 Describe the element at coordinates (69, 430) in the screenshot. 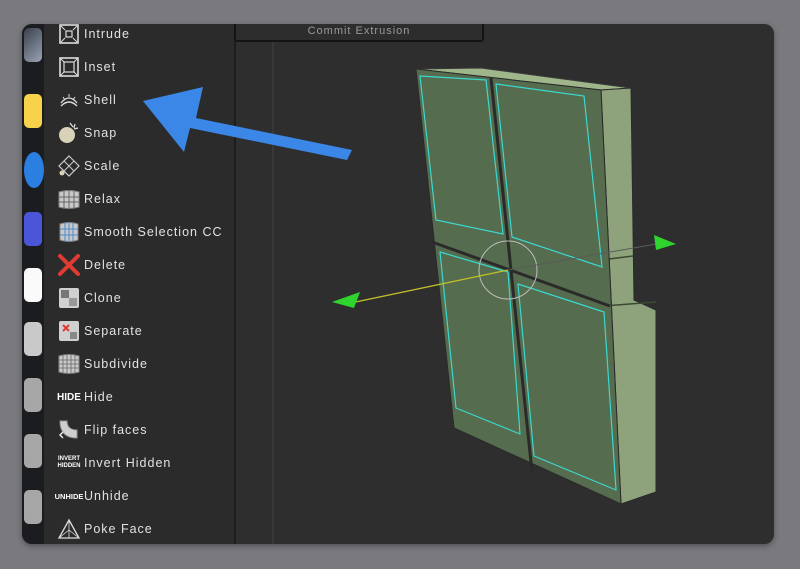

I see `flip-faces-icon` at that location.